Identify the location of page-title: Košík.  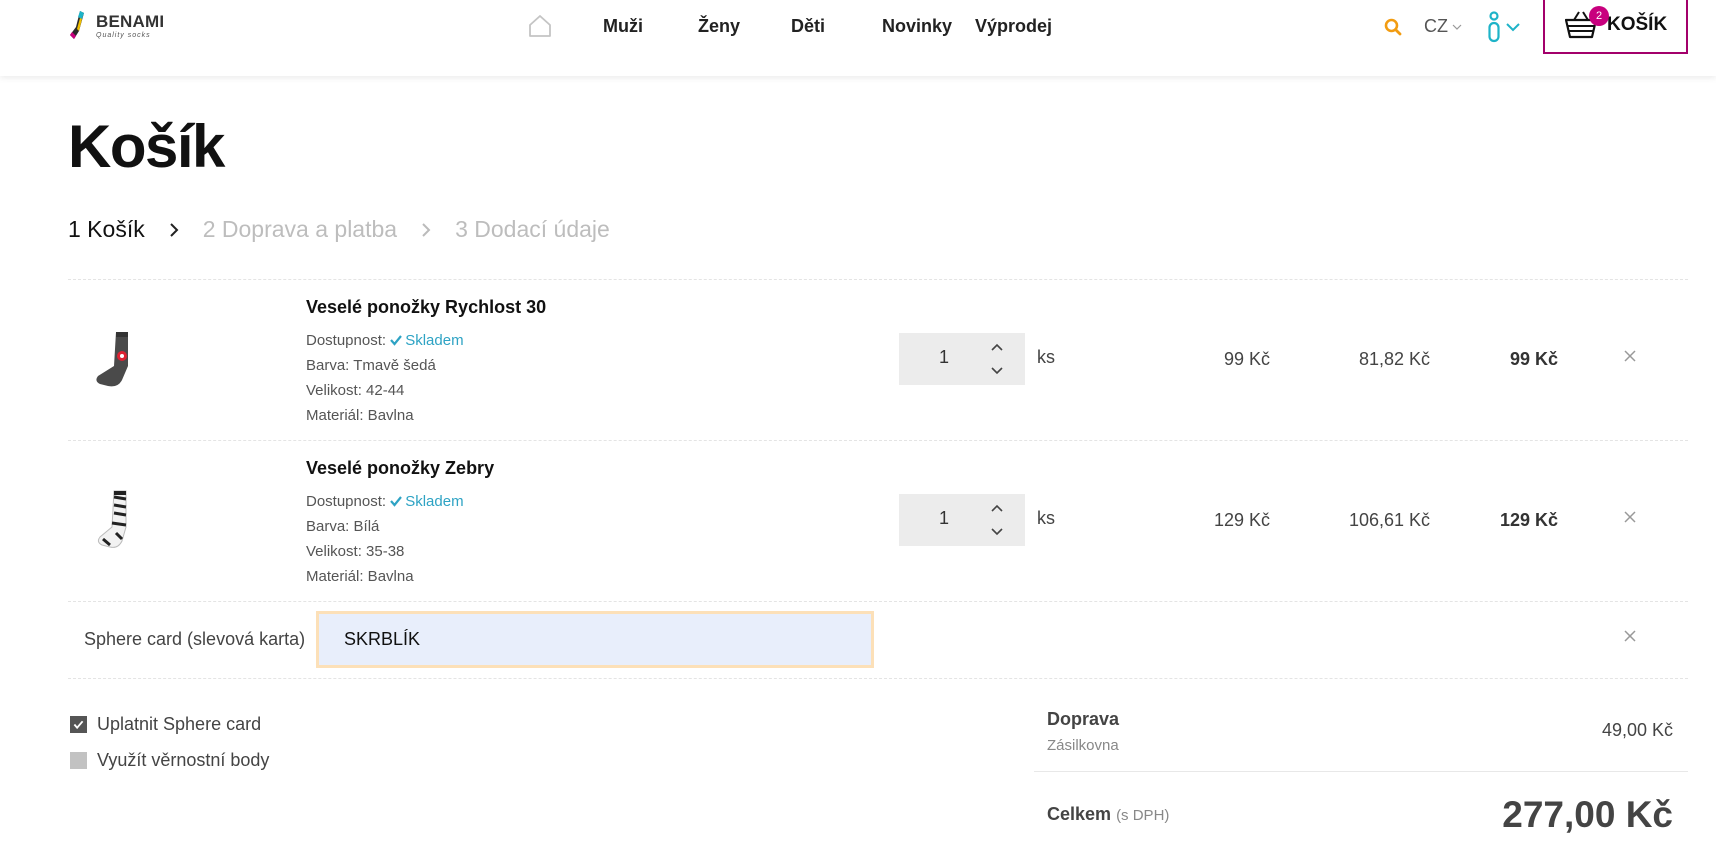
(146, 146).